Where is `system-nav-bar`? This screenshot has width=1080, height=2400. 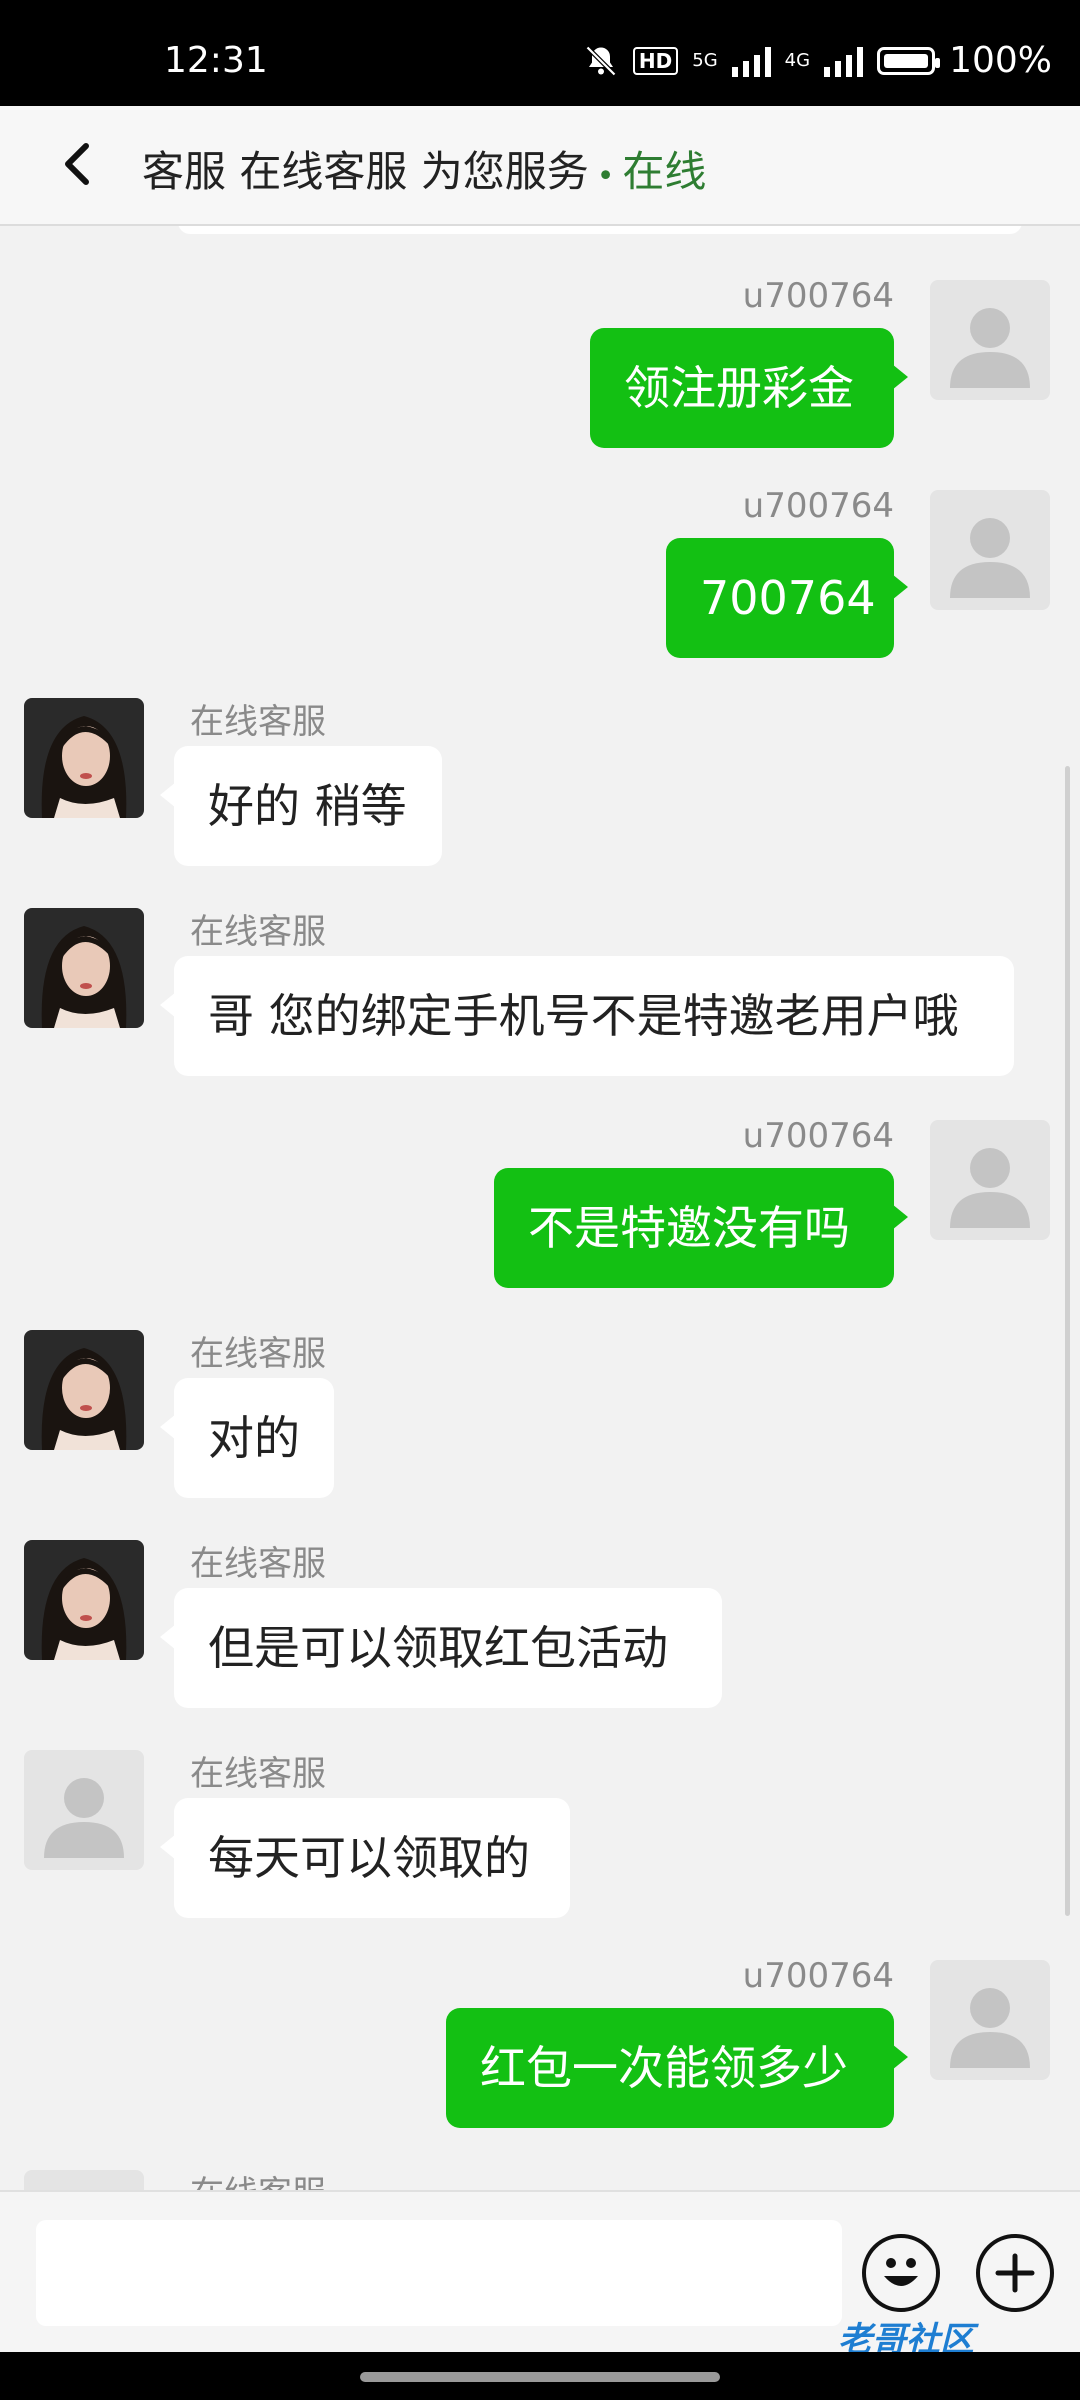 system-nav-bar is located at coordinates (540, 2376).